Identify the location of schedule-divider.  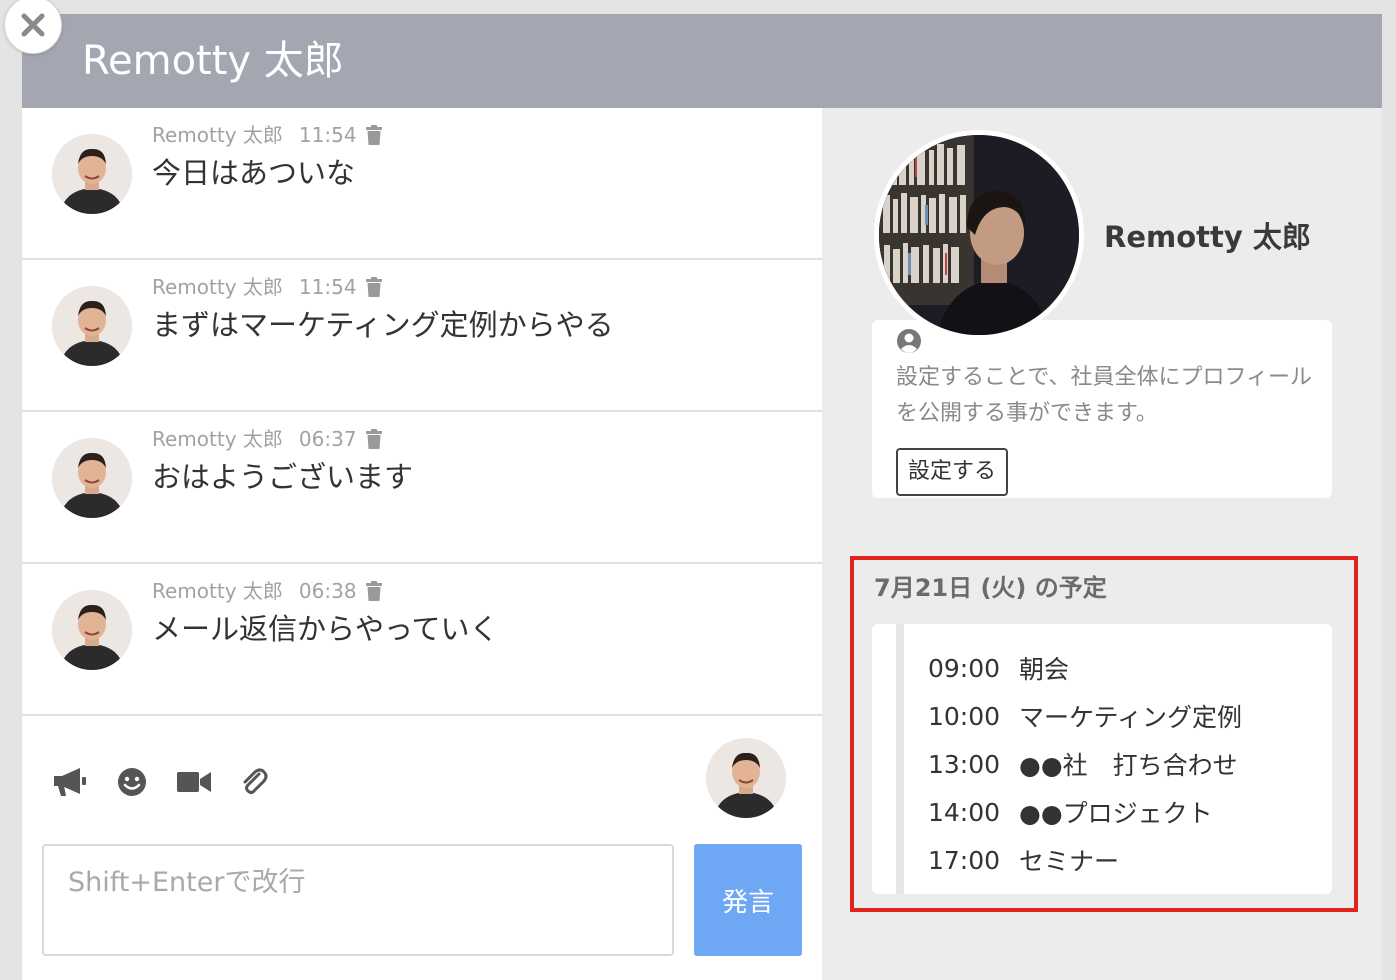
(900, 759).